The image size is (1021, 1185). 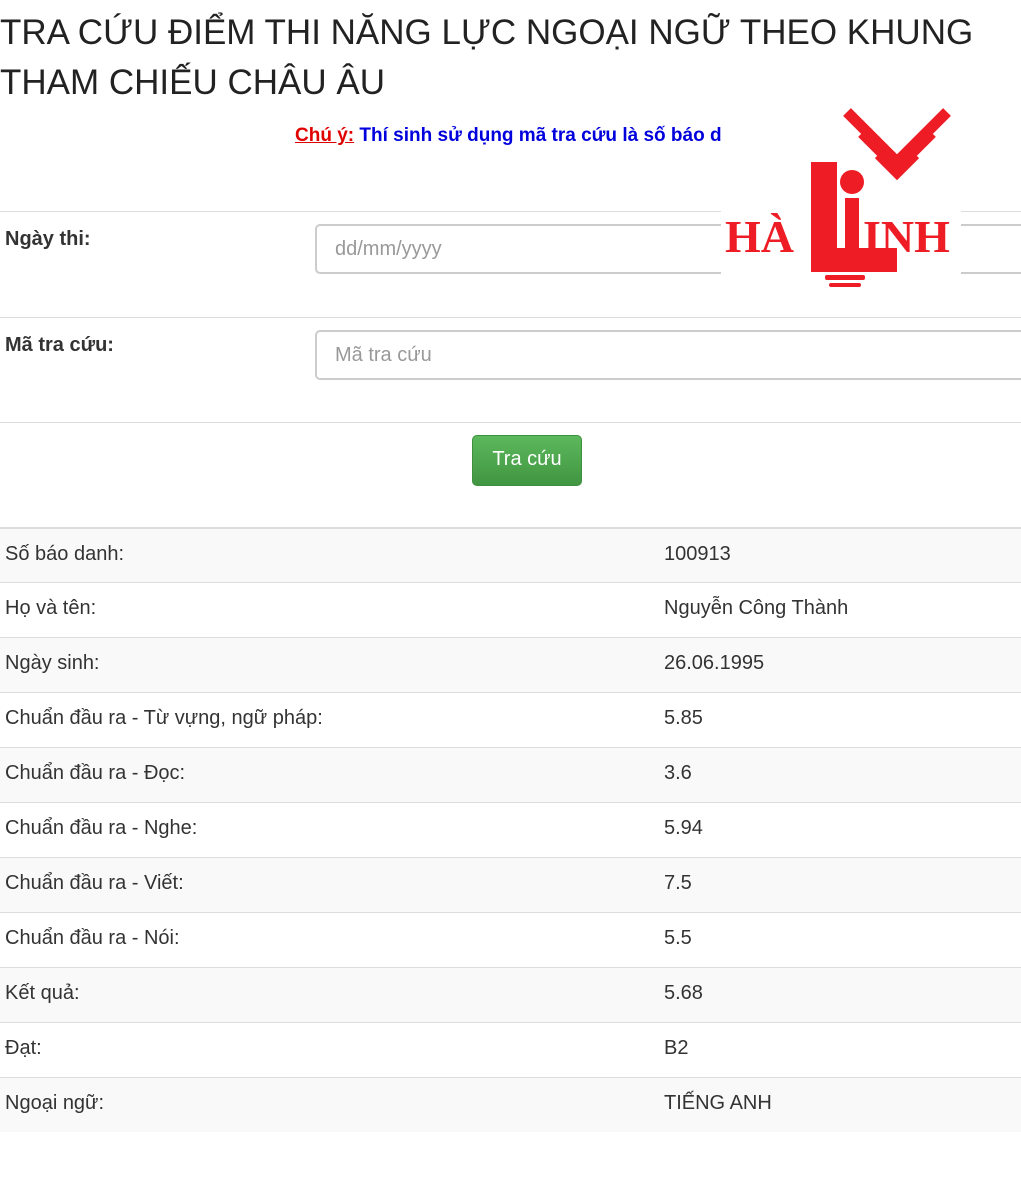 I want to click on row-label: Chuẩn đầu ra - Từ vựng, ngữ pháp:, so click(x=164, y=718).